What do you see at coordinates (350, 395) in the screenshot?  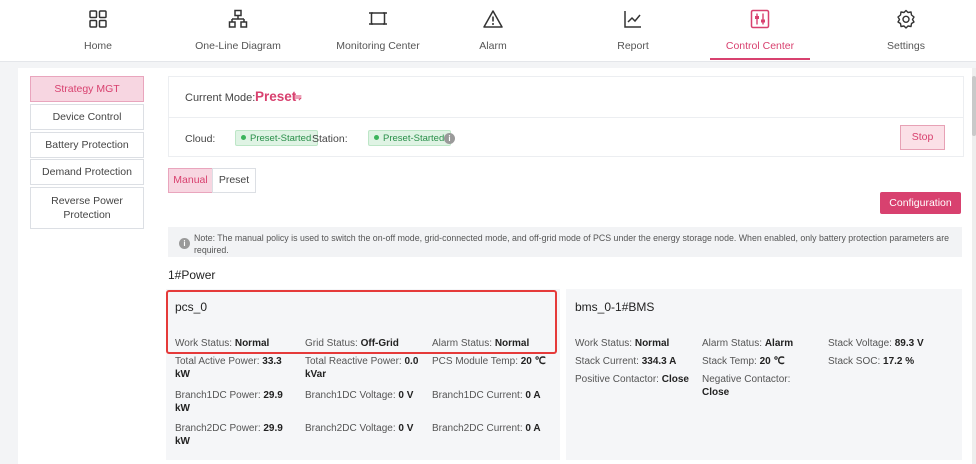 I see `kv-label: Branch1DC Voltage:` at bounding box center [350, 395].